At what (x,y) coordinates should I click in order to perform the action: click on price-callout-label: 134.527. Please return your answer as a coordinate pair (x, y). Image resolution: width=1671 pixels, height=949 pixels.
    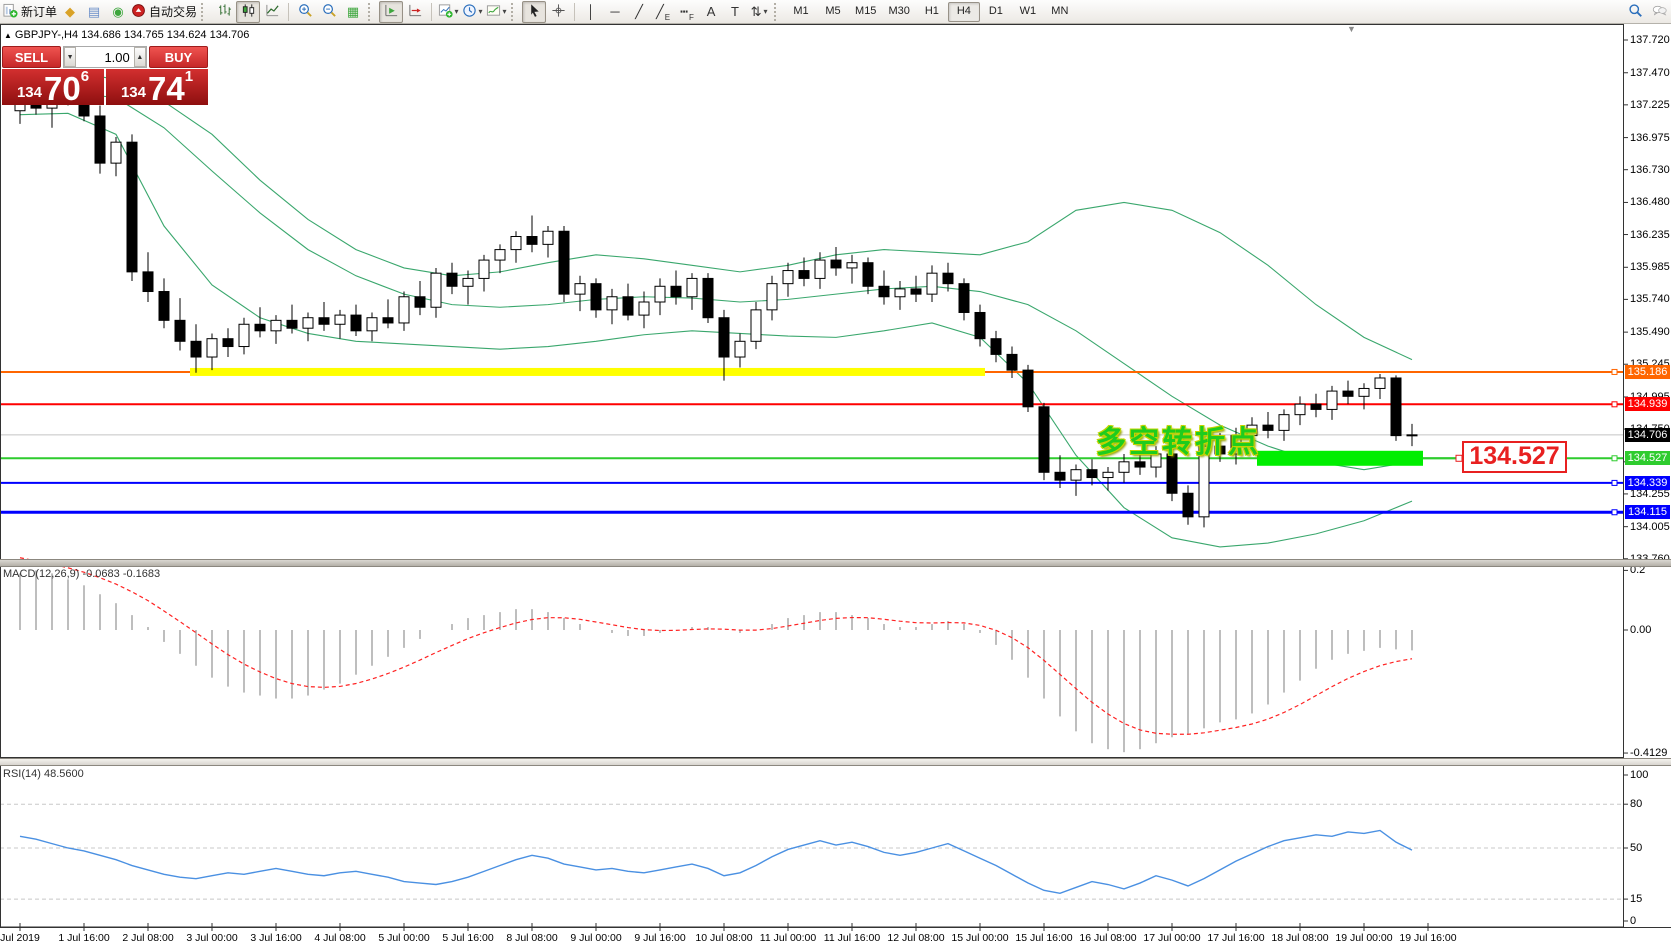
    Looking at the image, I should click on (1514, 457).